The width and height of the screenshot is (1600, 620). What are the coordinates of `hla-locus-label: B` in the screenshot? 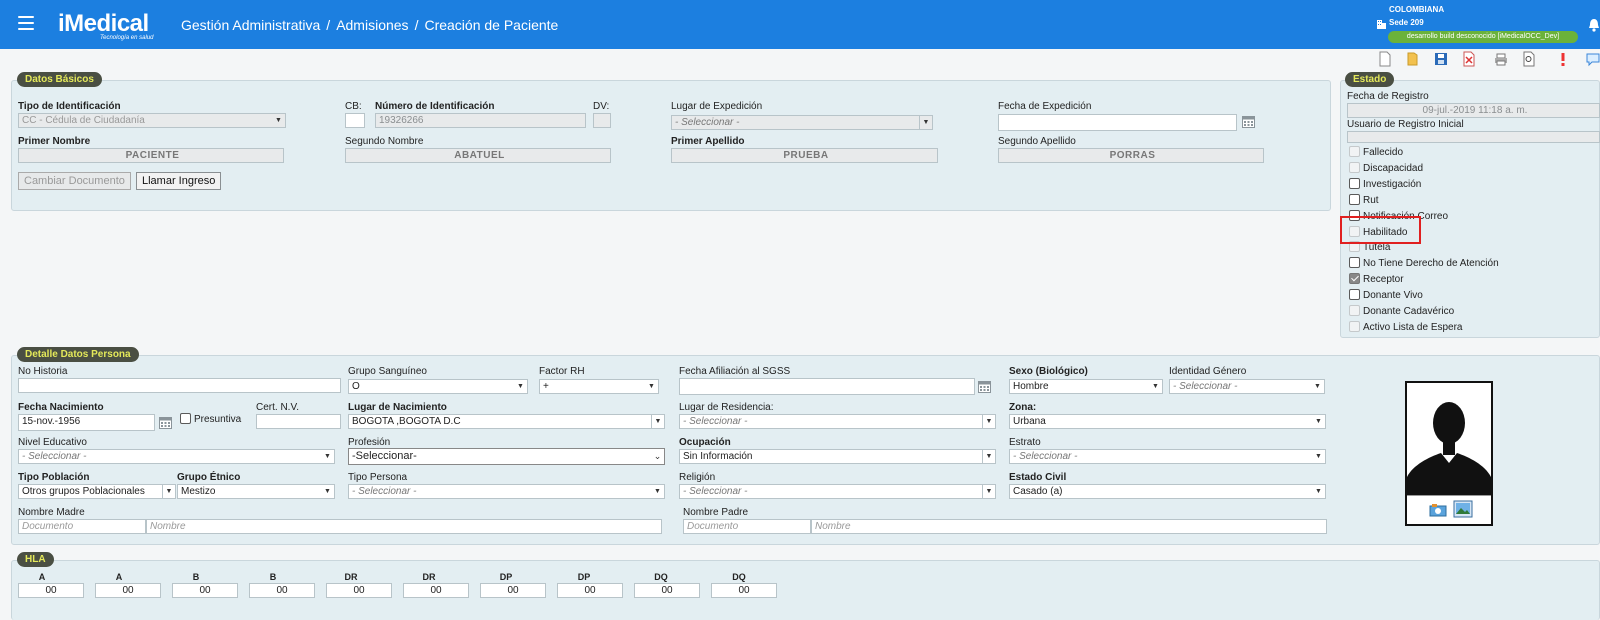 It's located at (196, 577).